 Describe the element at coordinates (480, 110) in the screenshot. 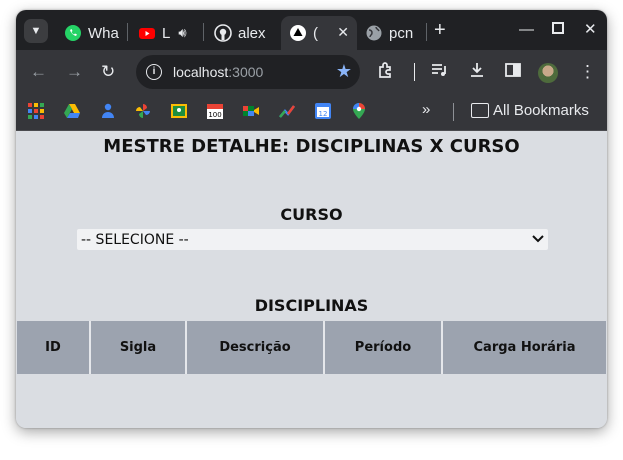

I see `folder-icon` at that location.